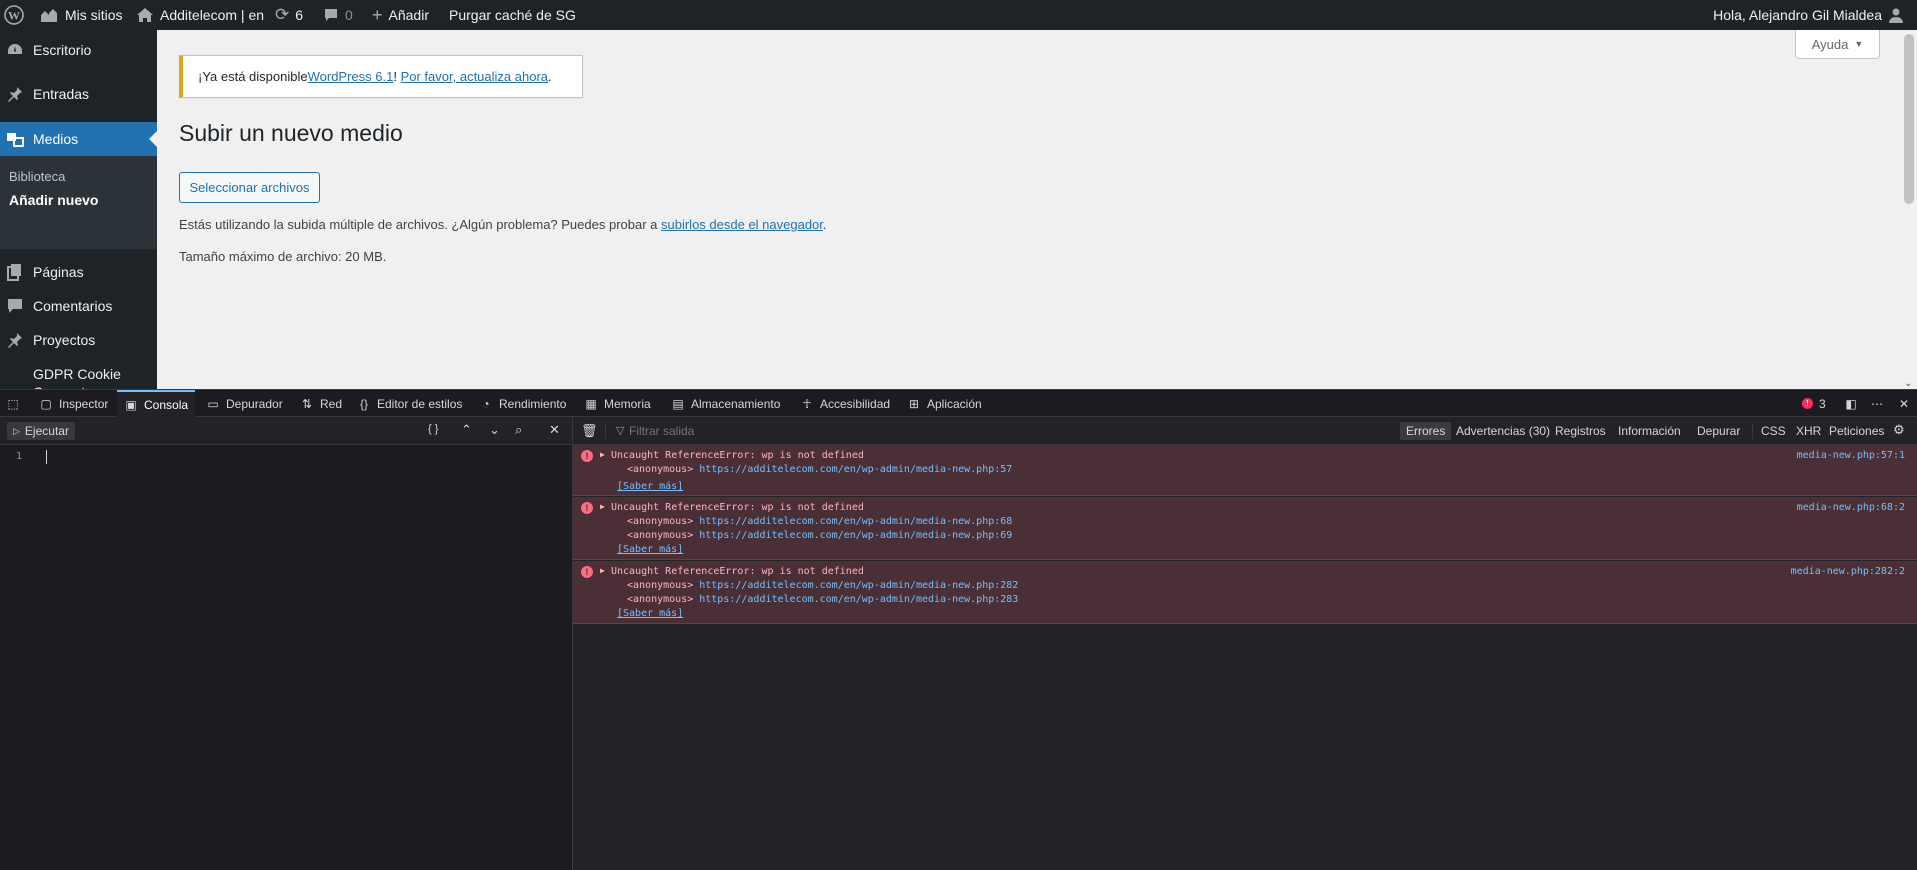 This screenshot has height=870, width=1917. What do you see at coordinates (46, 403) in the screenshot?
I see `inspector-icon: ▢` at bounding box center [46, 403].